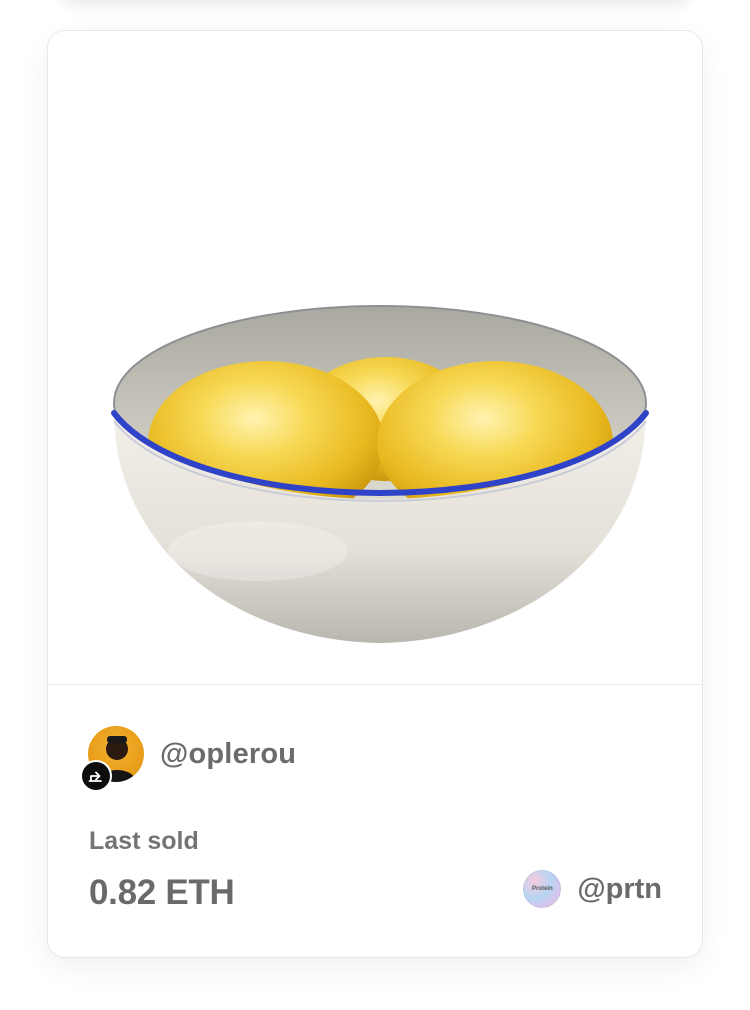 This screenshot has width=750, height=1010. I want to click on share-arrow-icon, so click(95, 776).